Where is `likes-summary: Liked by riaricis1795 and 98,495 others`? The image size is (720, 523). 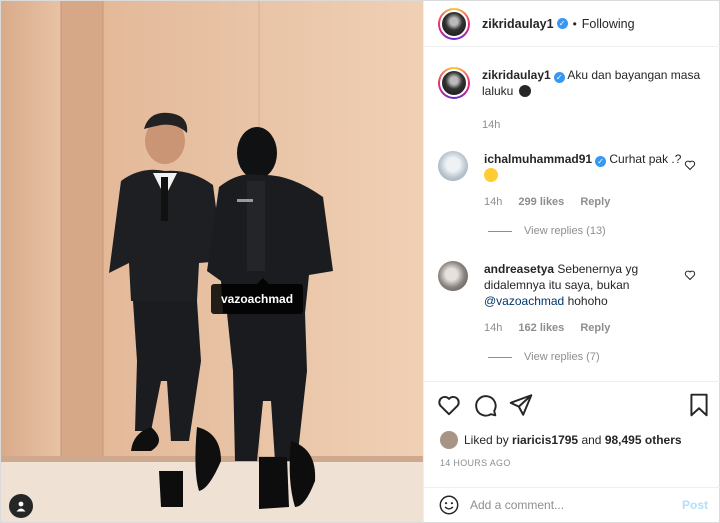 likes-summary: Liked by riaricis1795 and 98,495 others is located at coordinates (561, 440).